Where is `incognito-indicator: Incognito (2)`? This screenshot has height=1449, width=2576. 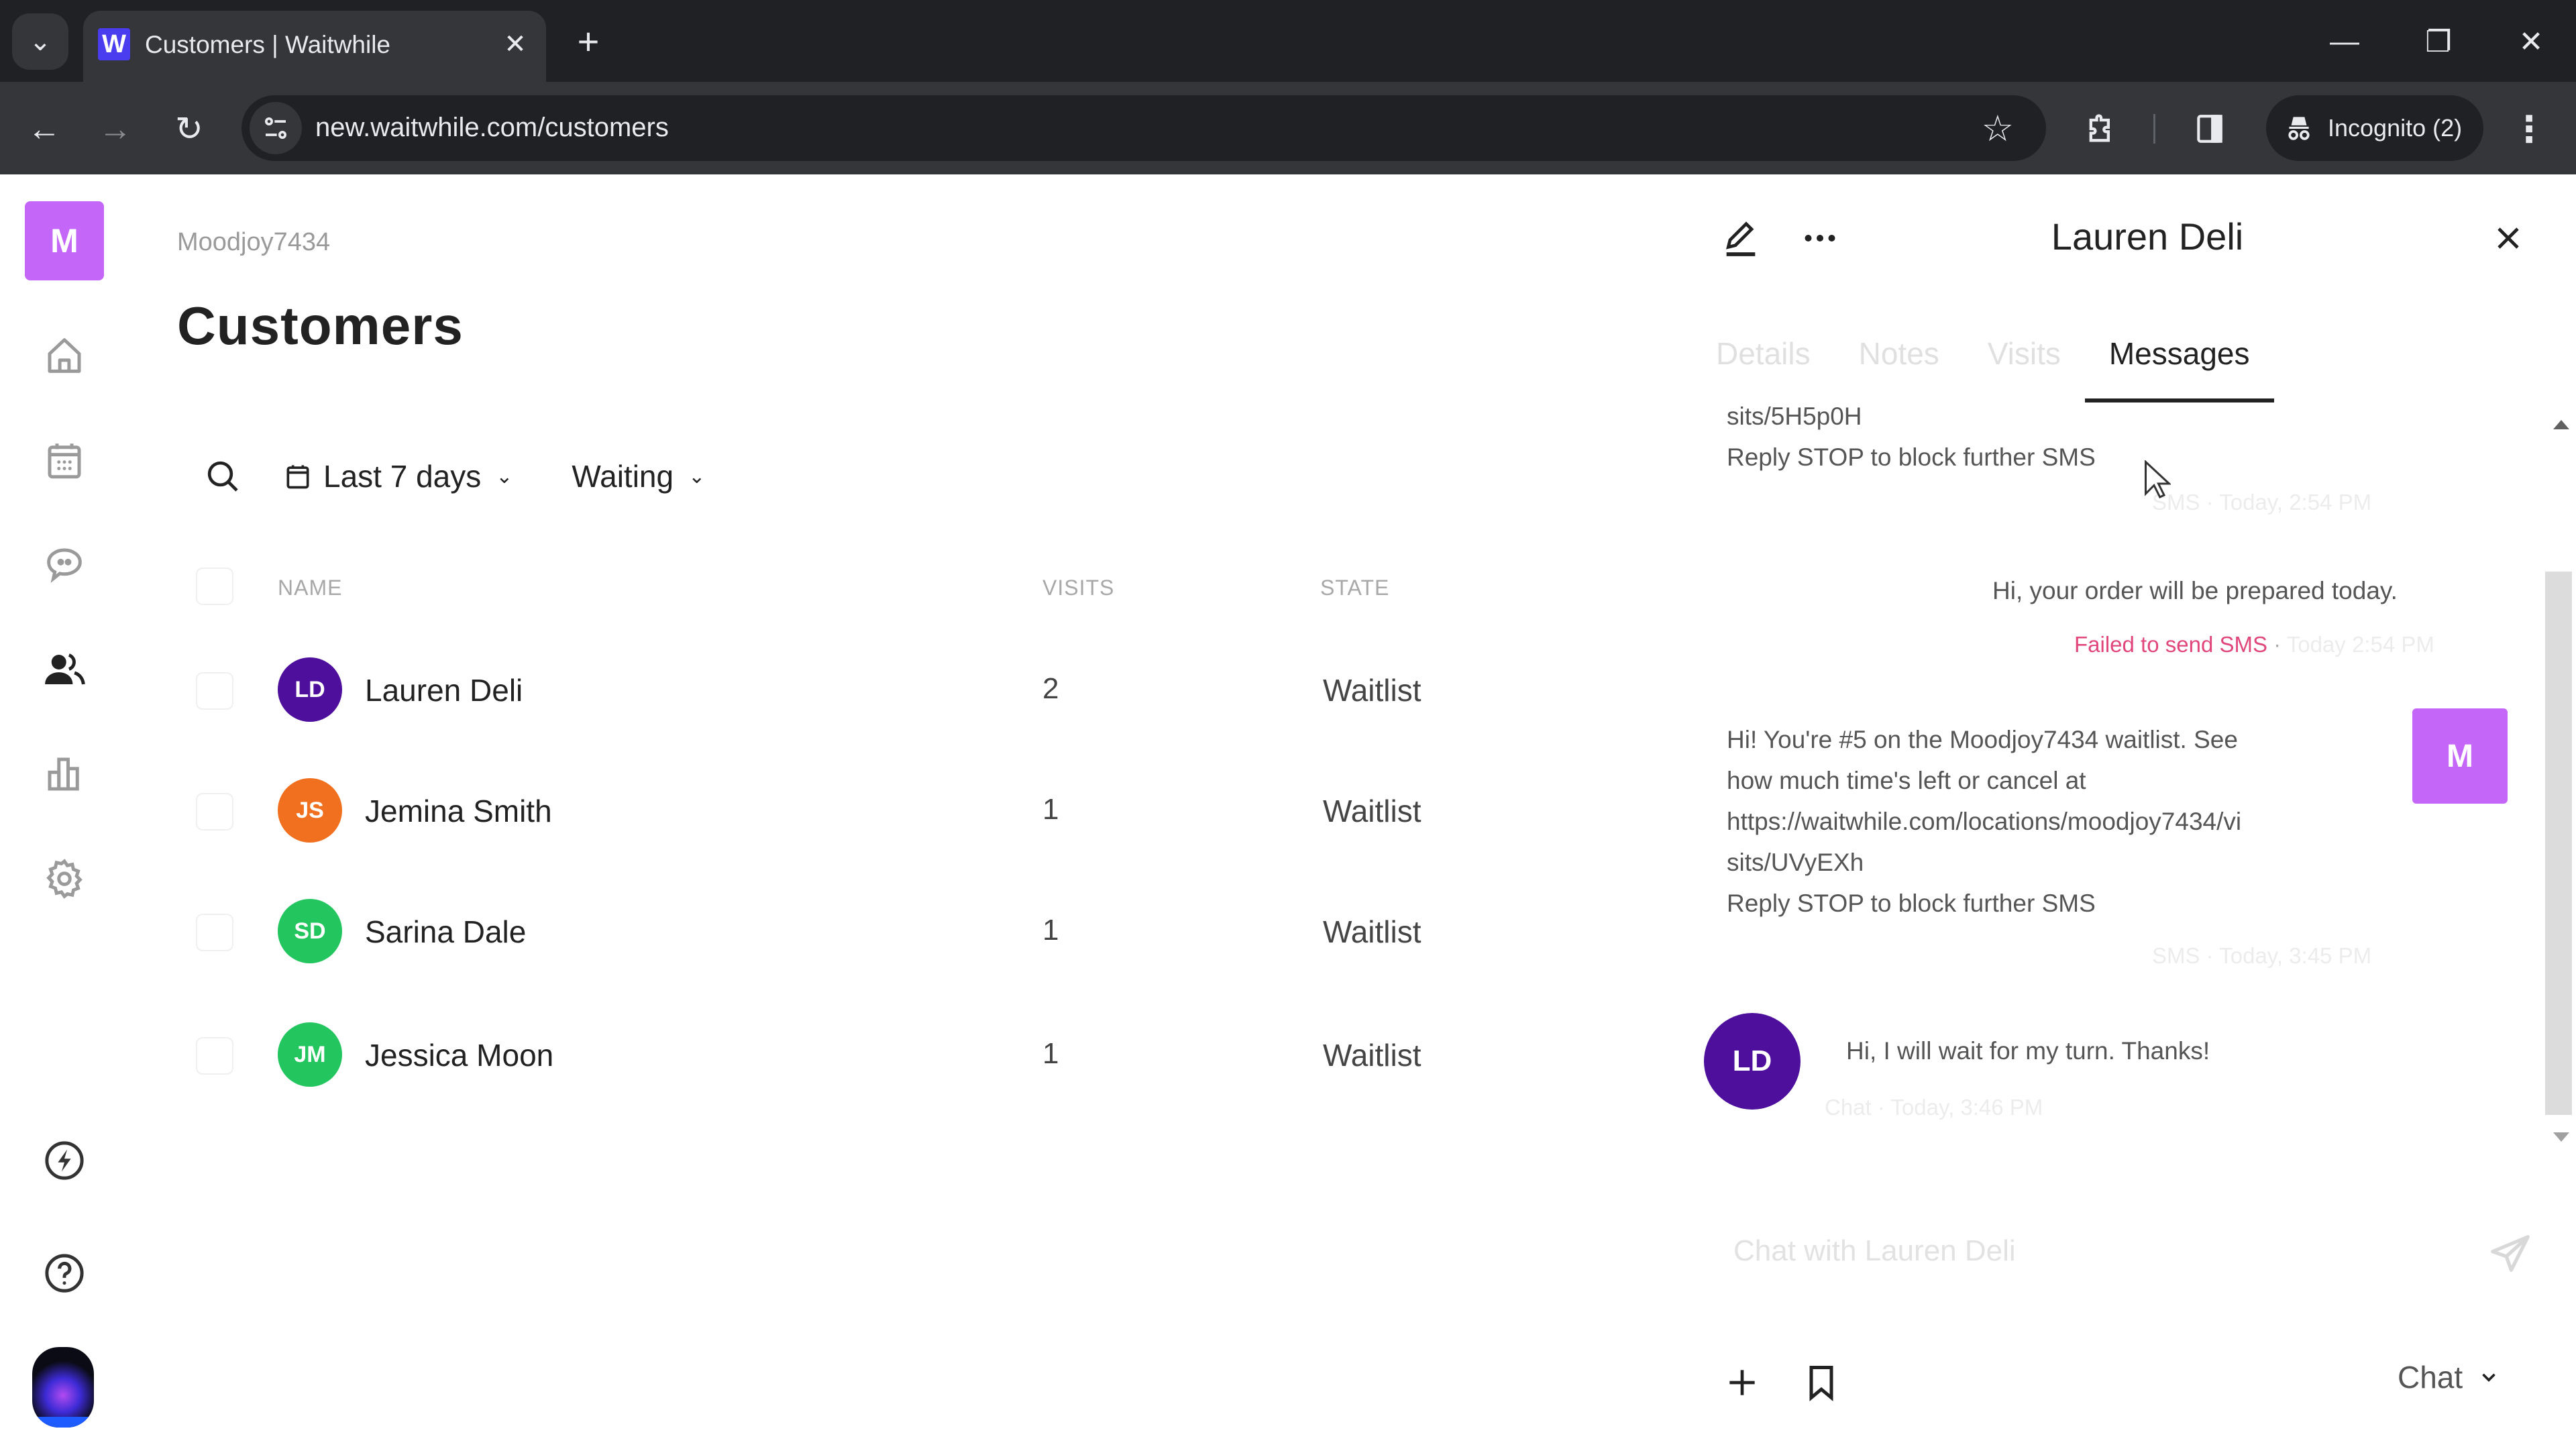 incognito-indicator: Incognito (2) is located at coordinates (2374, 128).